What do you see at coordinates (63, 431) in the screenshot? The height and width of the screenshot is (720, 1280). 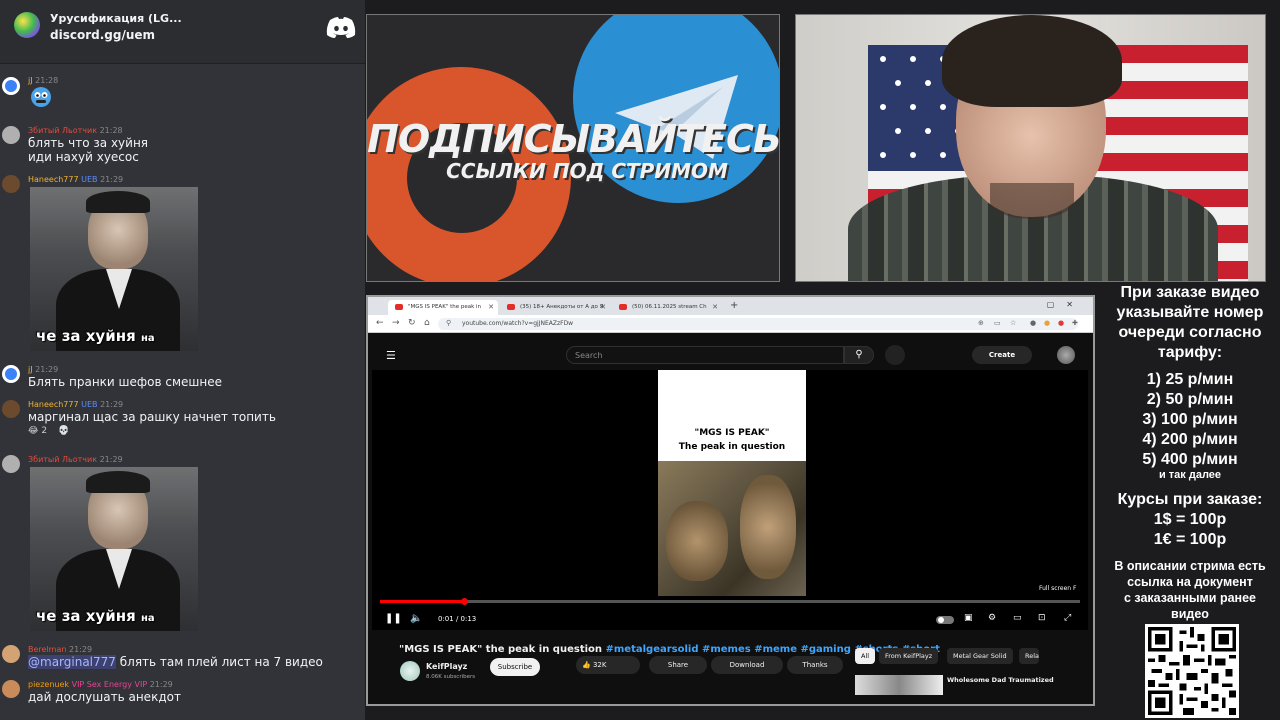 I see `reaction-skull: 💀` at bounding box center [63, 431].